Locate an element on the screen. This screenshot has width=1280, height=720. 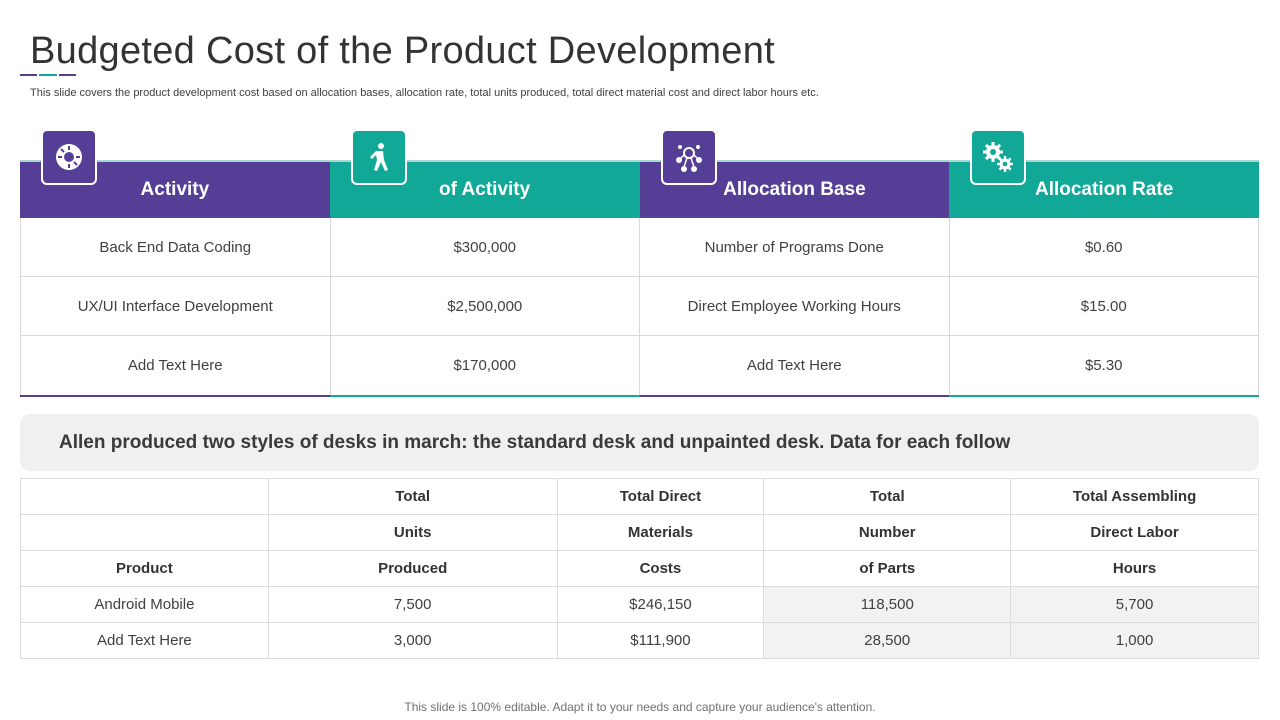
header-activity-label: Activity is located at coordinates (175, 189).